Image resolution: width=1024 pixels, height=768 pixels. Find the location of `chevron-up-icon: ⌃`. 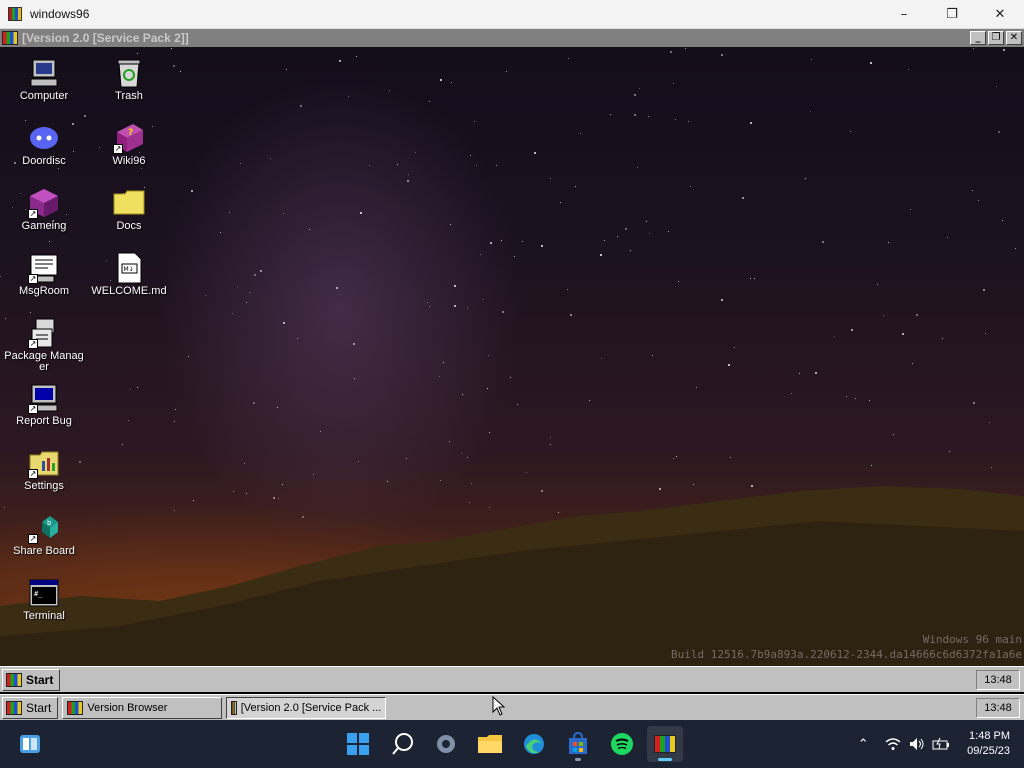

chevron-up-icon: ⌃ is located at coordinates (863, 744).